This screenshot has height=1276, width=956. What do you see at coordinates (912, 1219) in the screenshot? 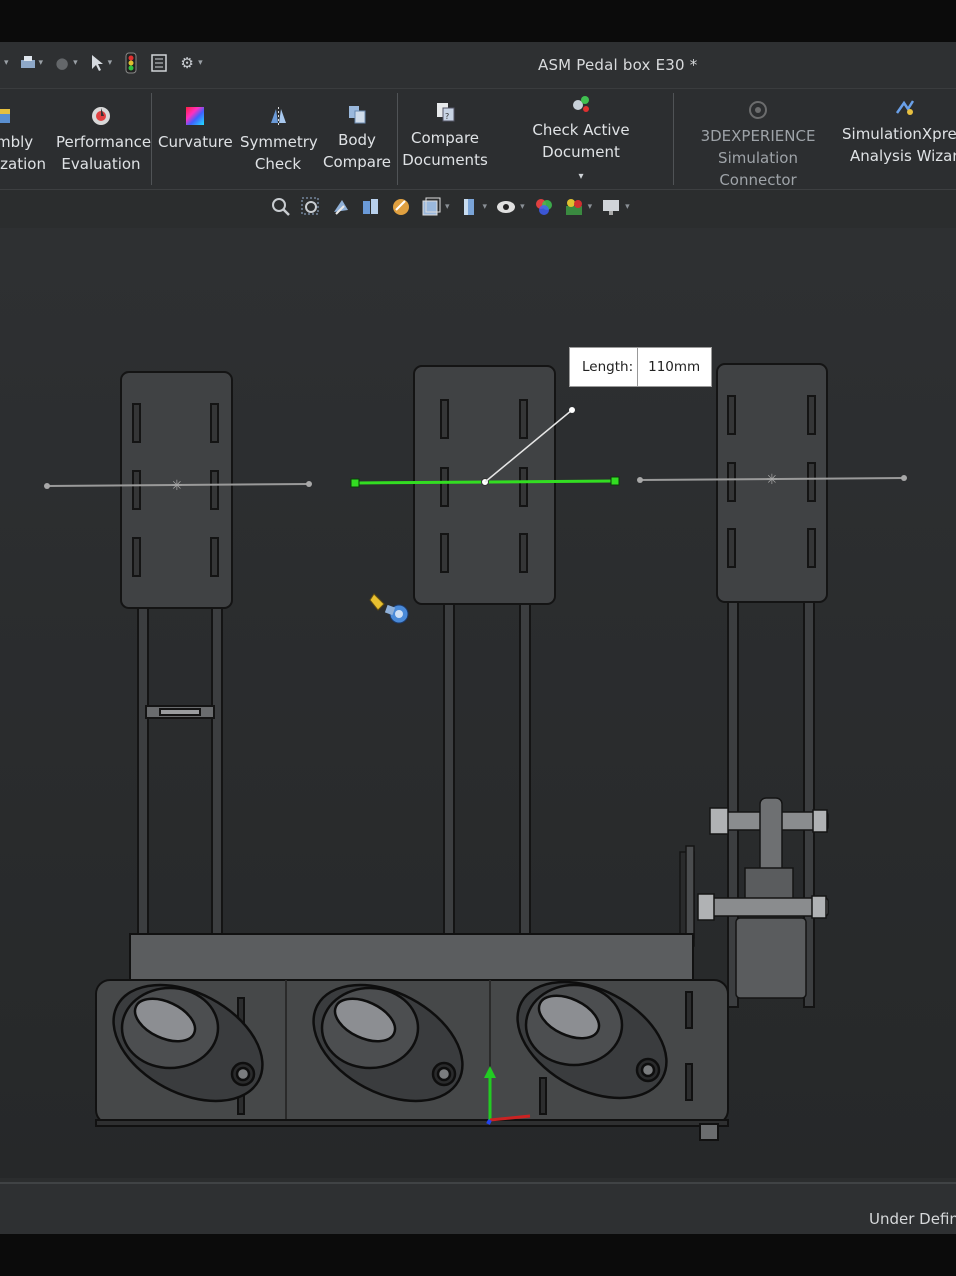
I see `definition-status: Under Defin` at bounding box center [912, 1219].